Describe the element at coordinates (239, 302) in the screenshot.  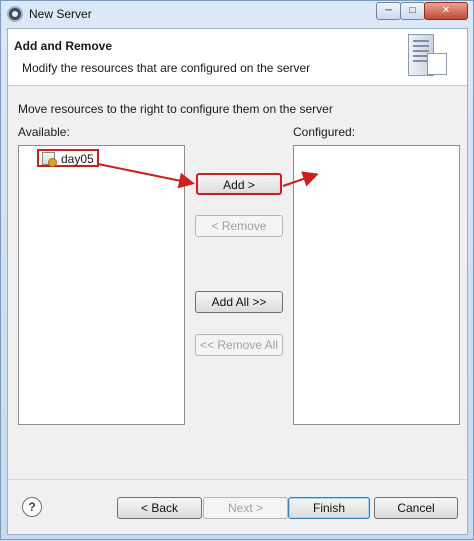
I see `add-all-button: Add All >>` at that location.